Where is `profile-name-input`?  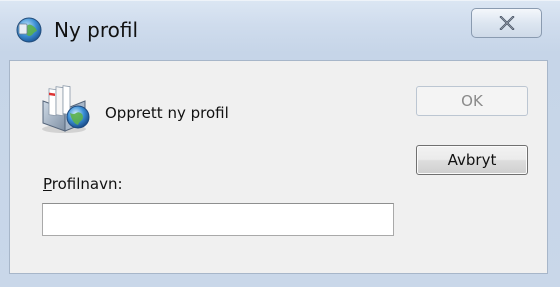 profile-name-input is located at coordinates (218, 219).